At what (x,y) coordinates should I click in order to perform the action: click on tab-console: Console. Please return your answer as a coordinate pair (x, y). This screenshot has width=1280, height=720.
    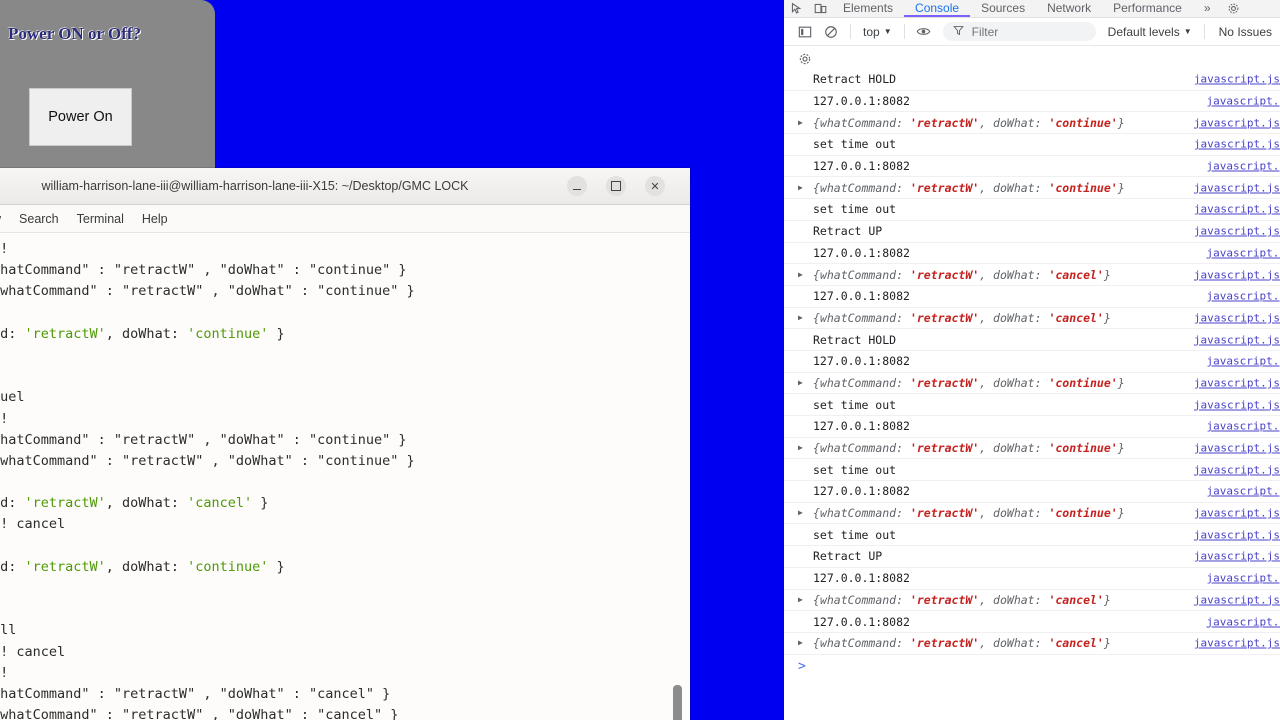
    Looking at the image, I should click on (937, 8).